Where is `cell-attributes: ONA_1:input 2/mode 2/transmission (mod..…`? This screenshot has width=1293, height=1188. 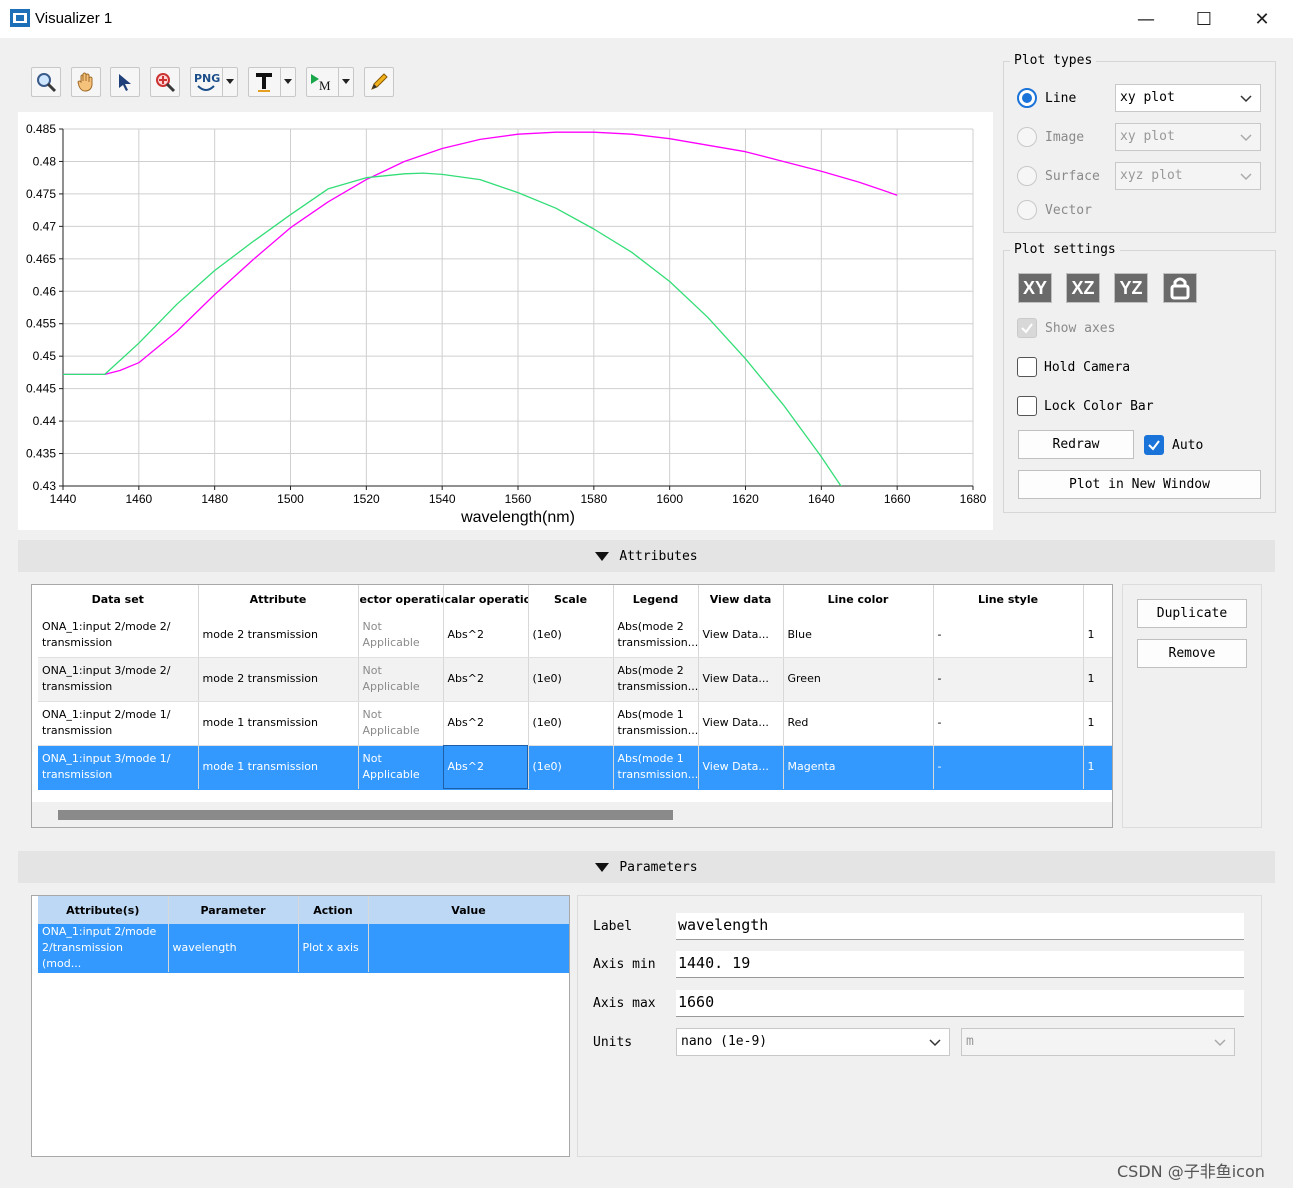
cell-attributes: ONA_1:input 2/mode 2/transmission (mod..… is located at coordinates (103, 948).